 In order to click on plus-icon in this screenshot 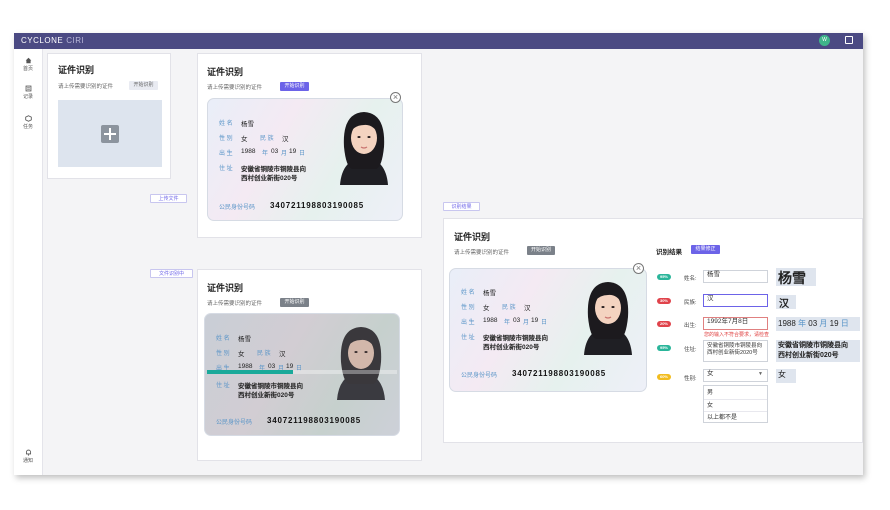, I will do `click(110, 134)`.